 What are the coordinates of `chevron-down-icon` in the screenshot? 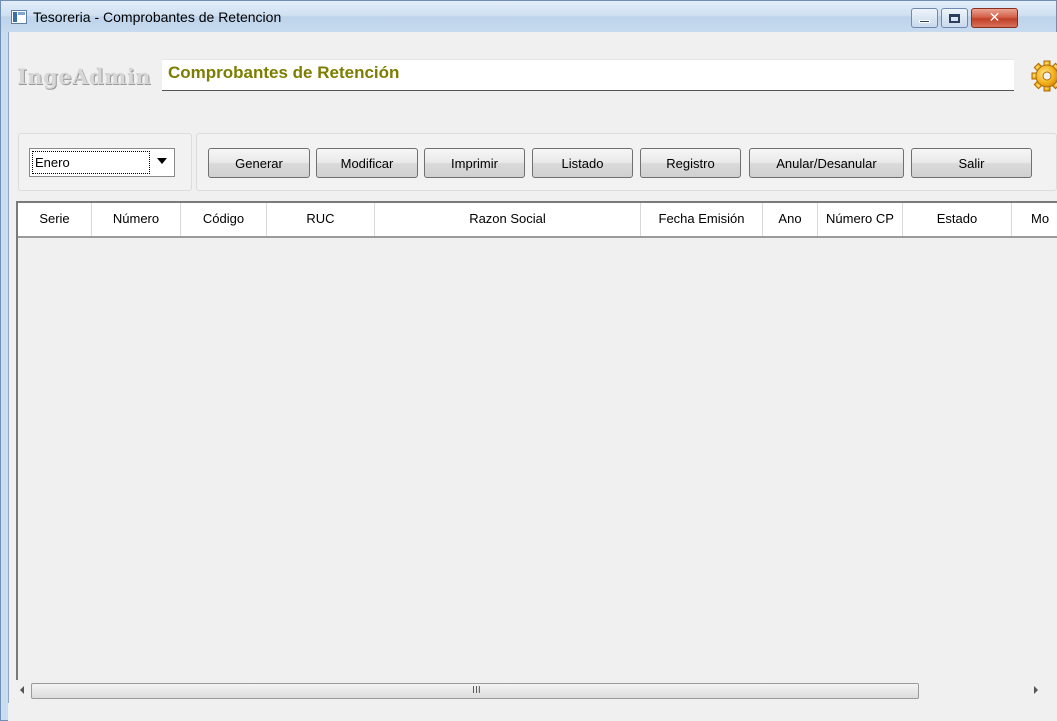 It's located at (162, 161).